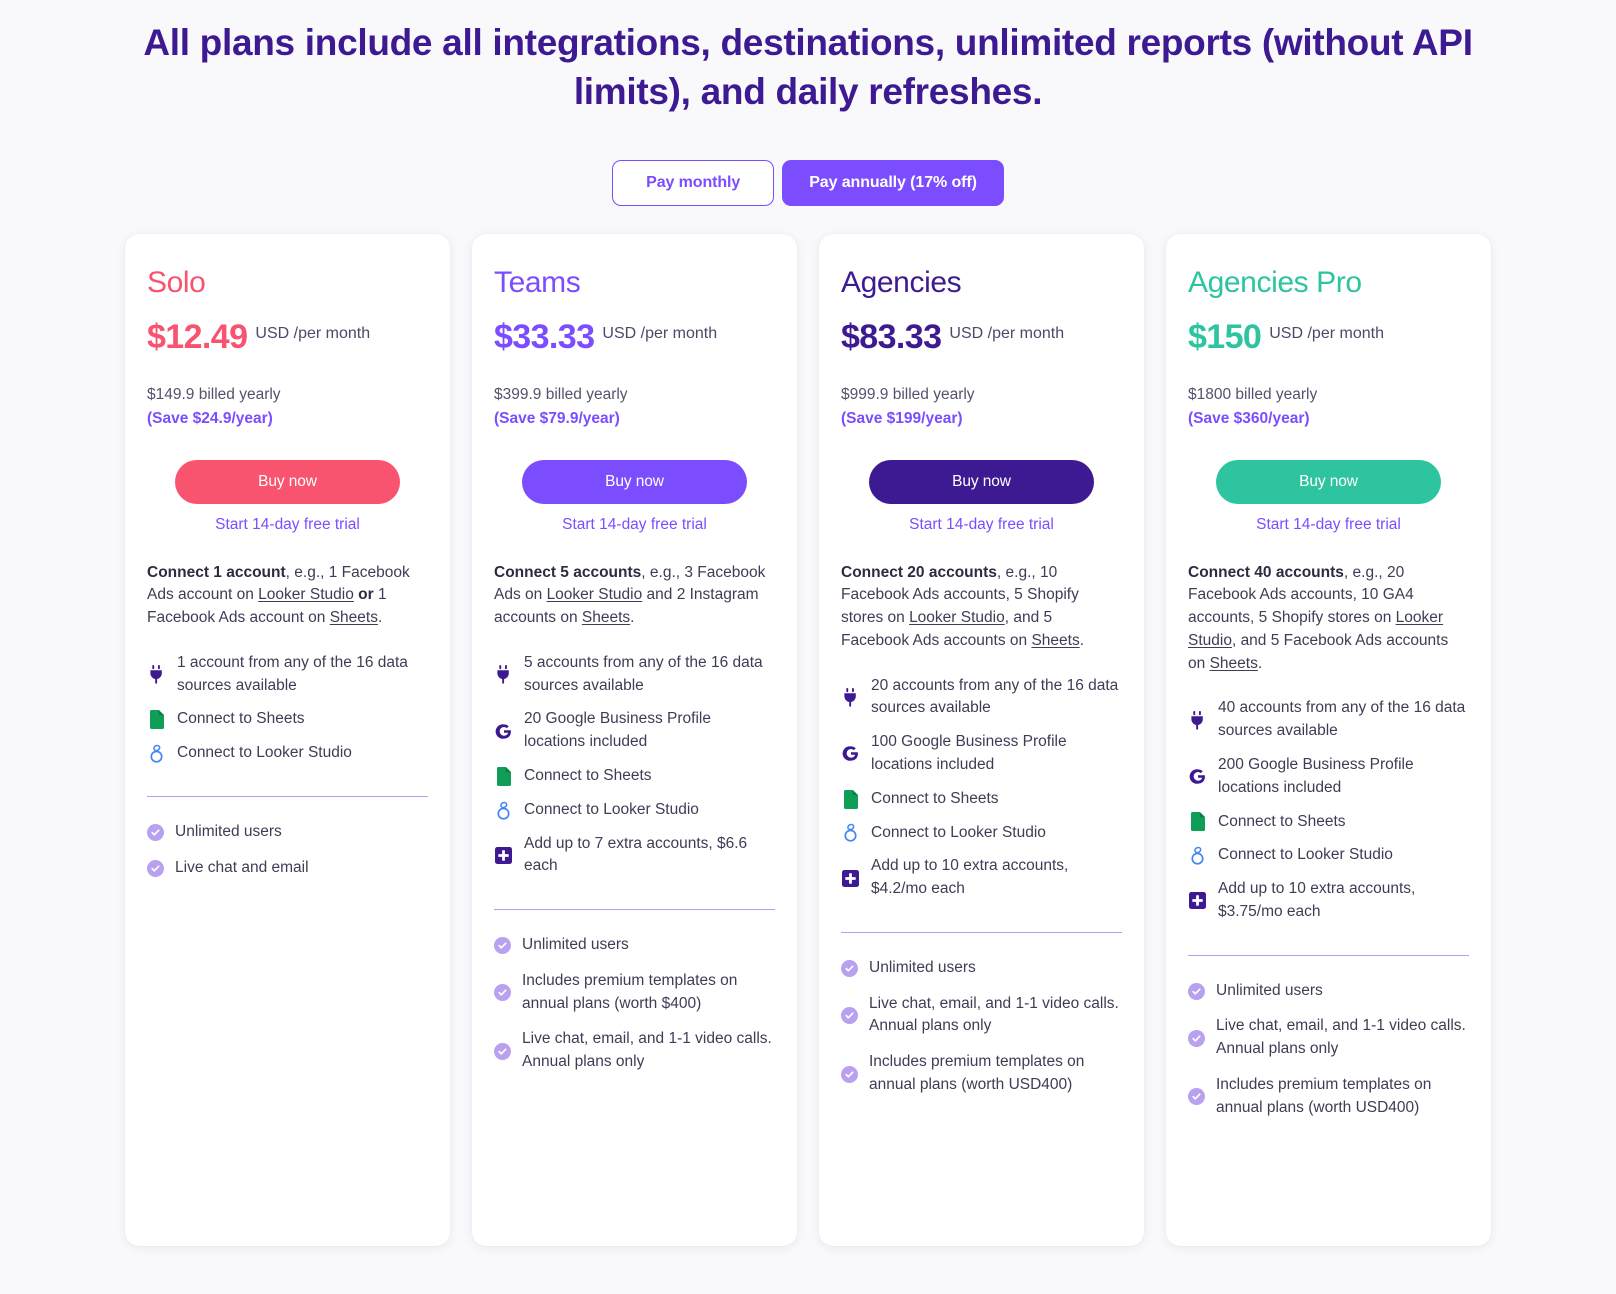 The height and width of the screenshot is (1294, 1616). What do you see at coordinates (1197, 777) in the screenshot?
I see `google-icon` at bounding box center [1197, 777].